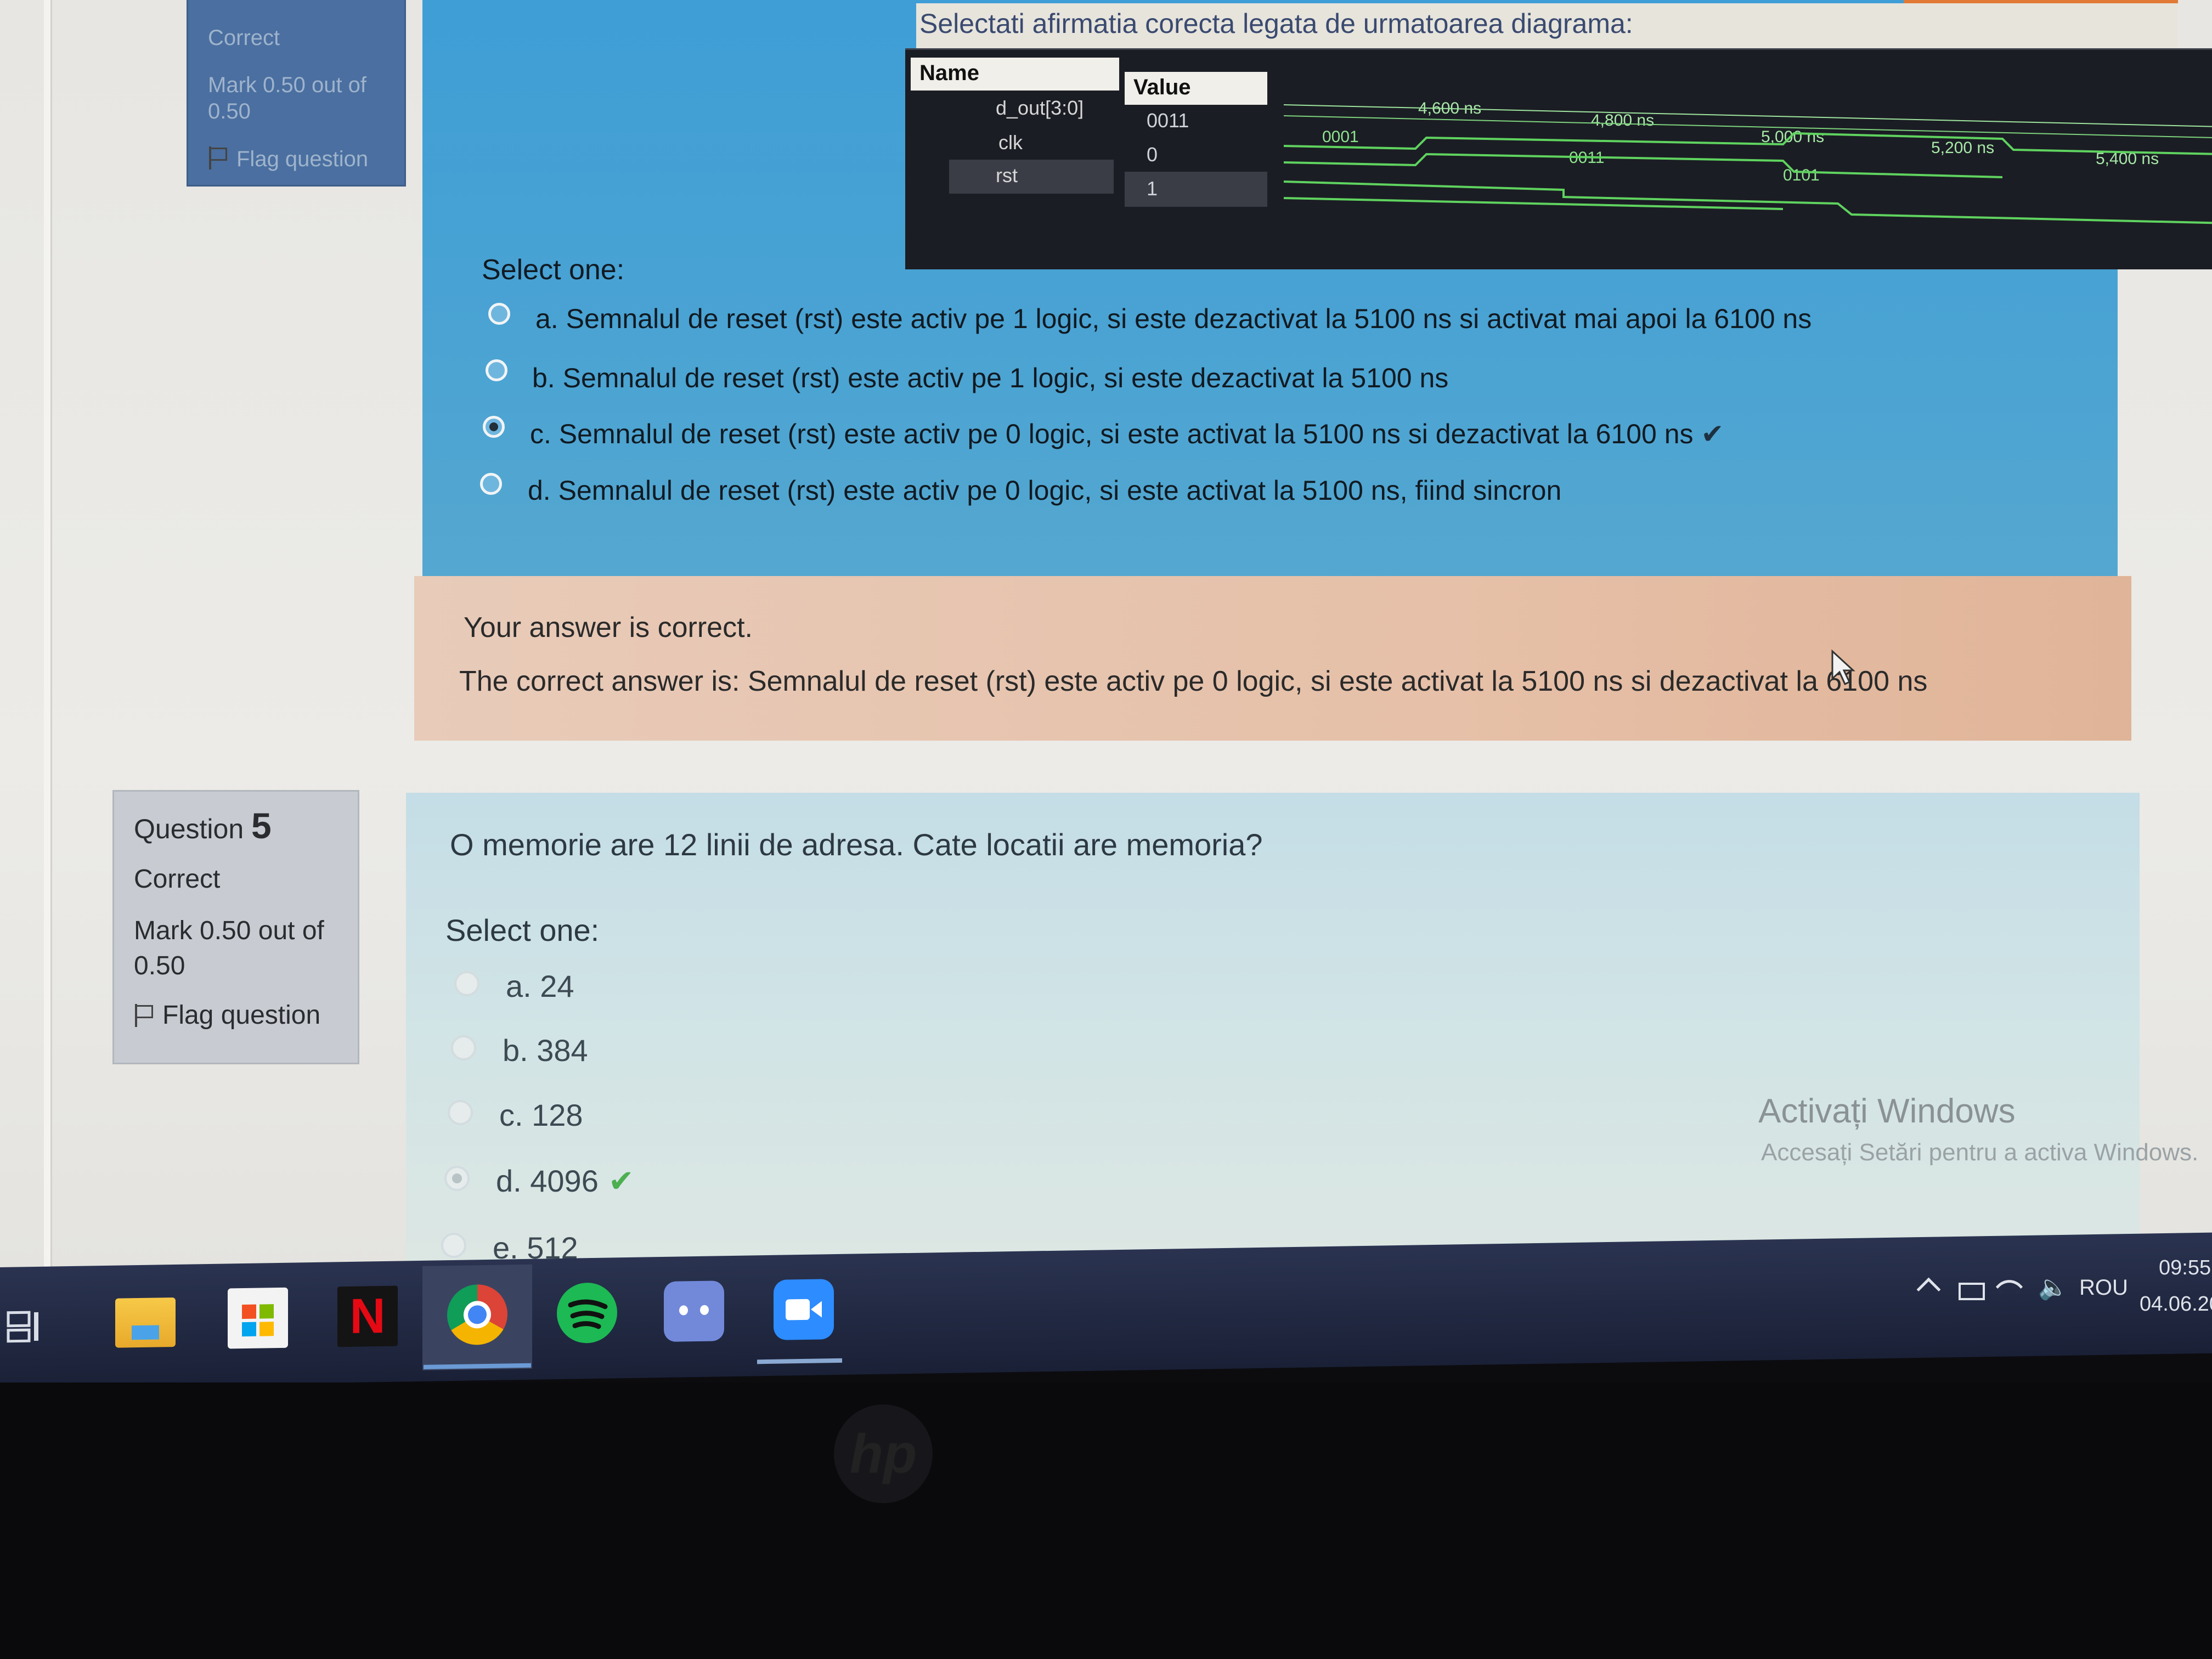 This screenshot has width=2212, height=1659. Describe the element at coordinates (1843, 668) in the screenshot. I see `mouse-cursor-icon` at that location.